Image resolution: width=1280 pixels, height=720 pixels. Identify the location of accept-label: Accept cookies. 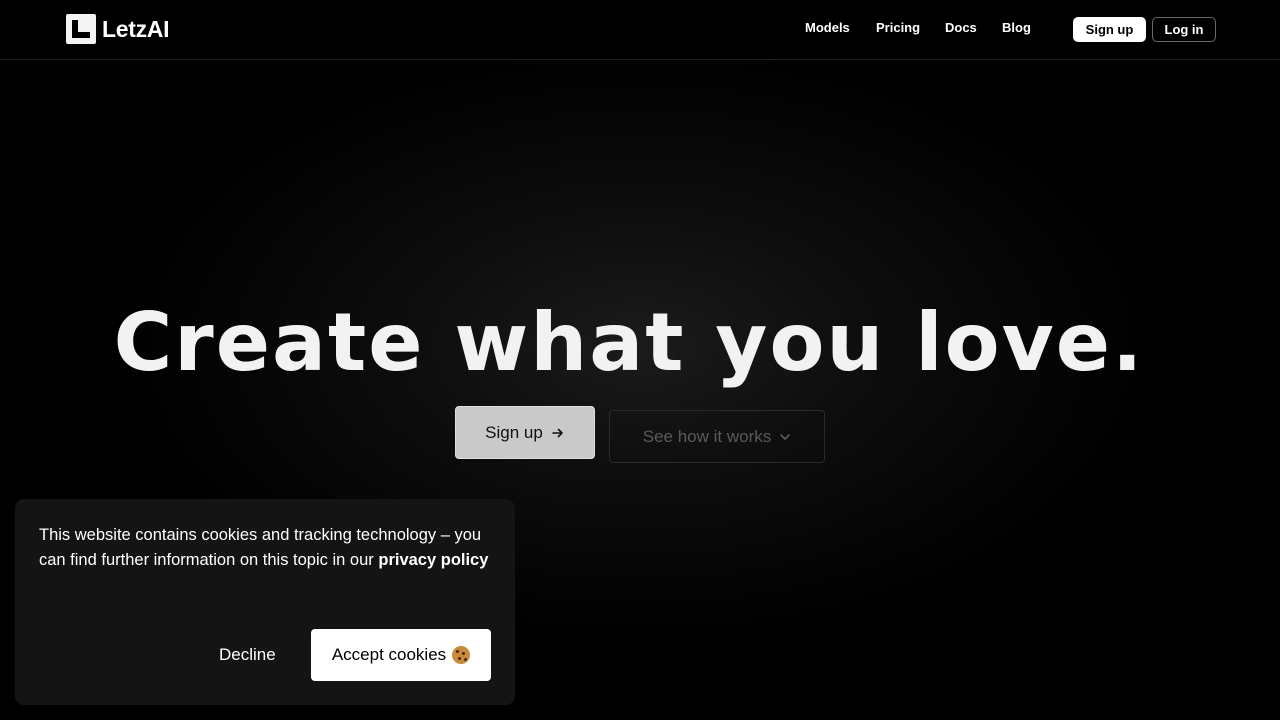
(389, 654).